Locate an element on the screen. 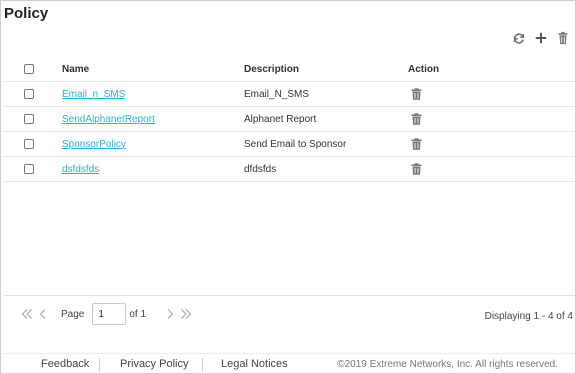 The height and width of the screenshot is (374, 576). last-page-button is located at coordinates (186, 314).